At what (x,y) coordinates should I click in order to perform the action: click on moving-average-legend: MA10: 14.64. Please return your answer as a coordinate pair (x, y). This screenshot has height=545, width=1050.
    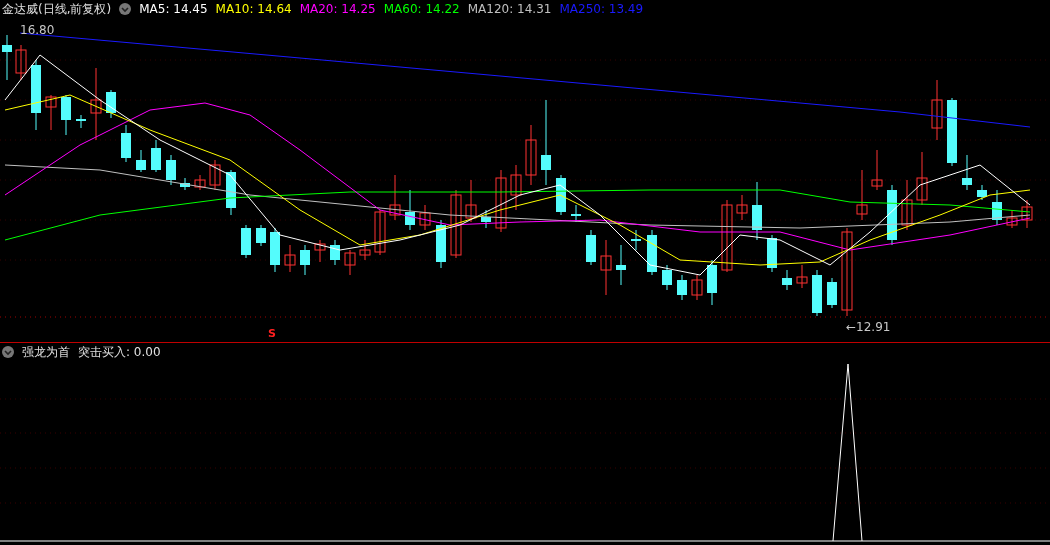
    Looking at the image, I should click on (253, 9).